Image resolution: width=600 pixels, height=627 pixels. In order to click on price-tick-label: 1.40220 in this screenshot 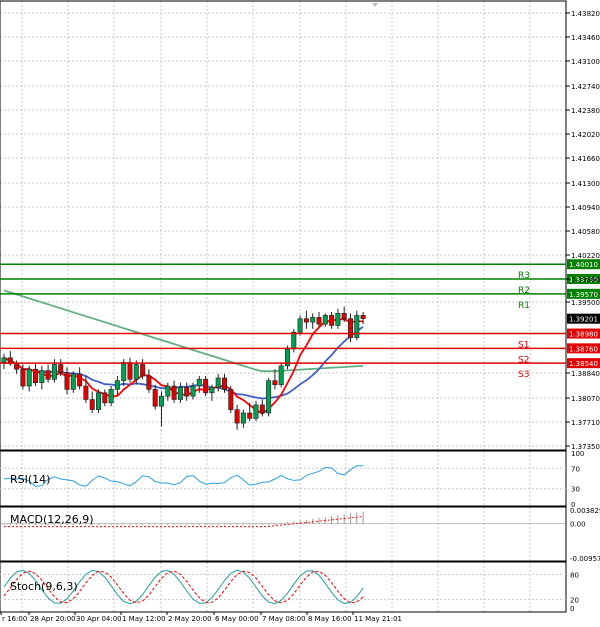, I will do `click(585, 256)`.